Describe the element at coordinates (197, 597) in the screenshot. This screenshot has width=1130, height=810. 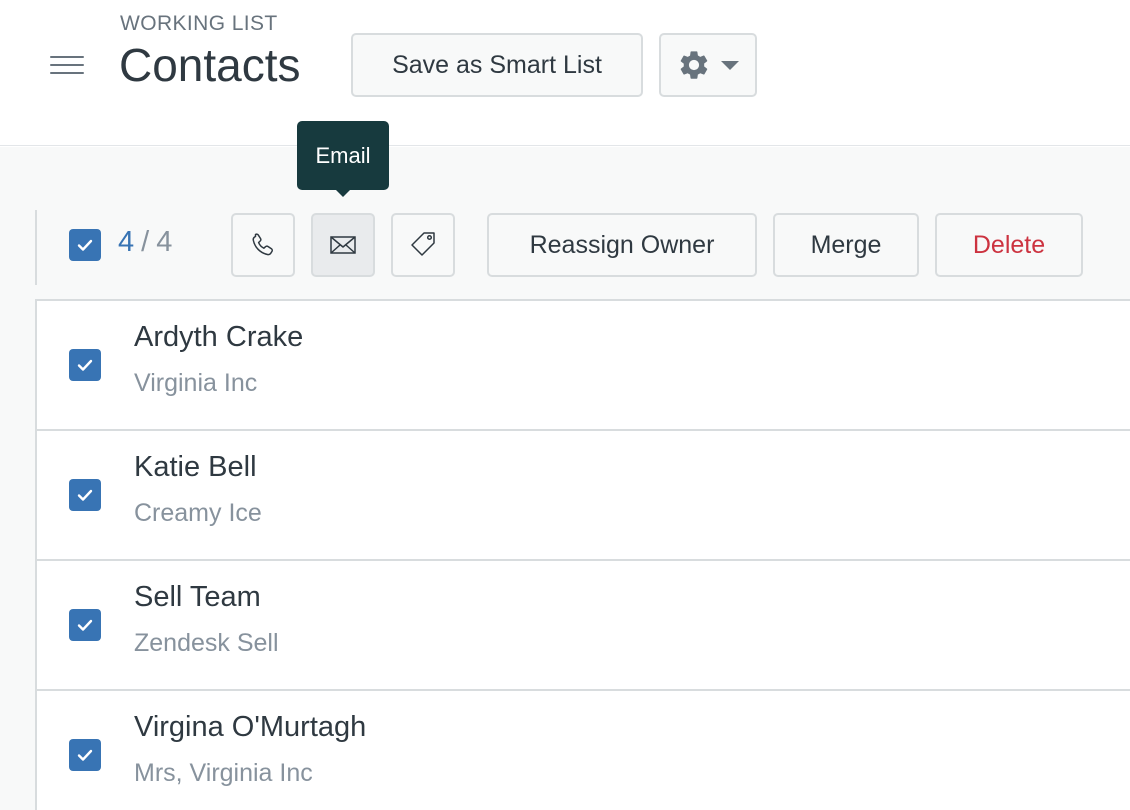
I see `contact-name: Sell Team` at that location.